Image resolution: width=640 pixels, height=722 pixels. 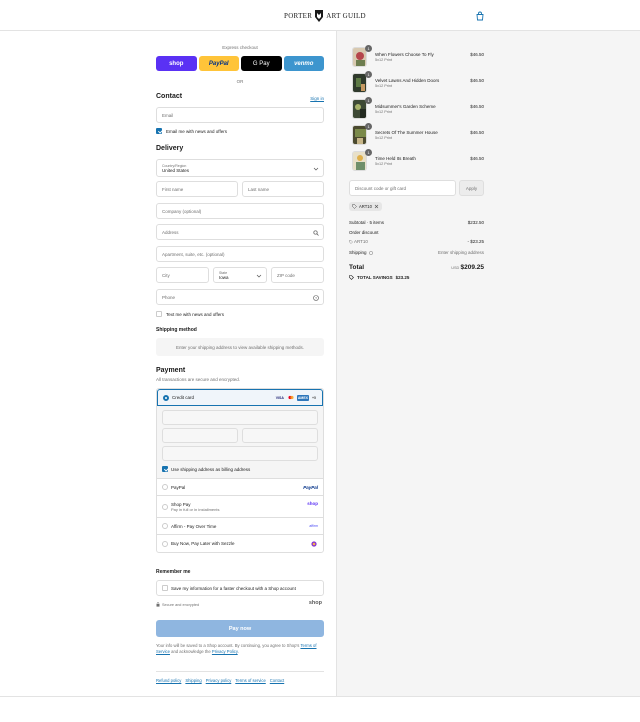 I want to click on help-icon, so click(x=370, y=252).